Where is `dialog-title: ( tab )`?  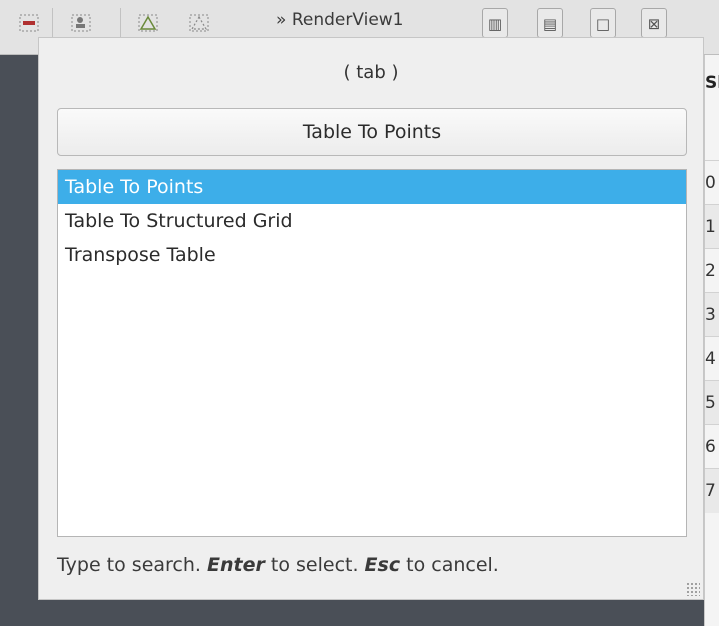 dialog-title: ( tab ) is located at coordinates (371, 72).